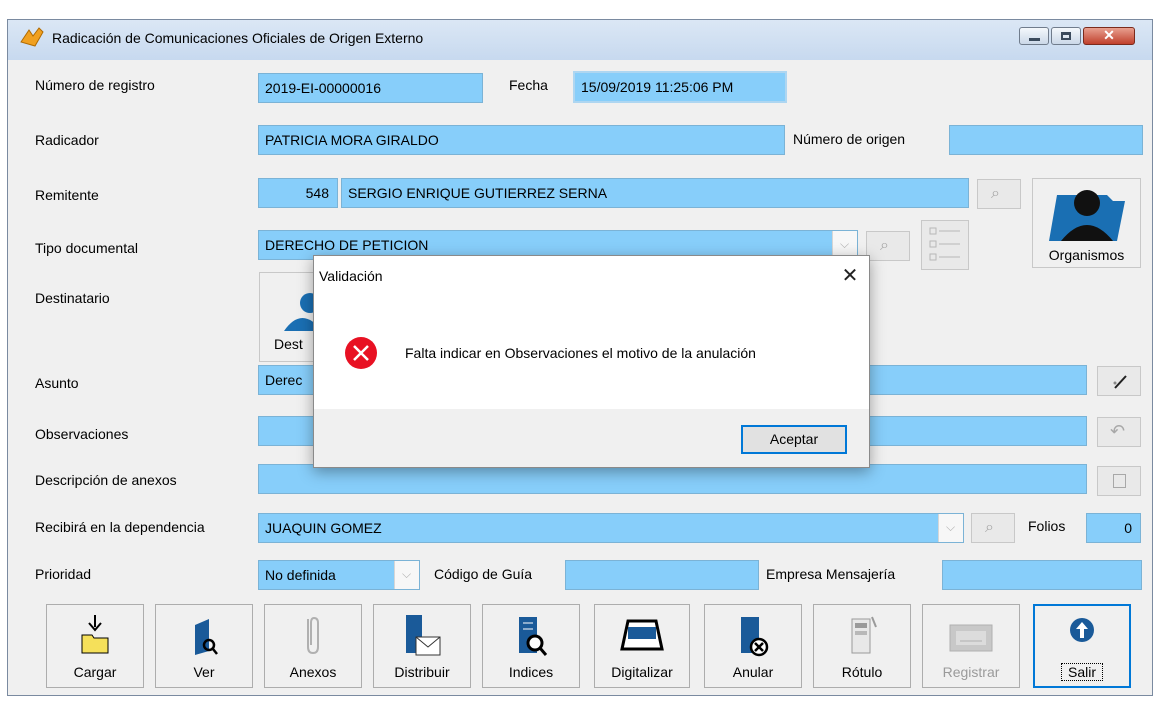 The width and height of the screenshot is (1161, 704). Describe the element at coordinates (82, 434) in the screenshot. I see `observaciones-label: Observaciones` at that location.